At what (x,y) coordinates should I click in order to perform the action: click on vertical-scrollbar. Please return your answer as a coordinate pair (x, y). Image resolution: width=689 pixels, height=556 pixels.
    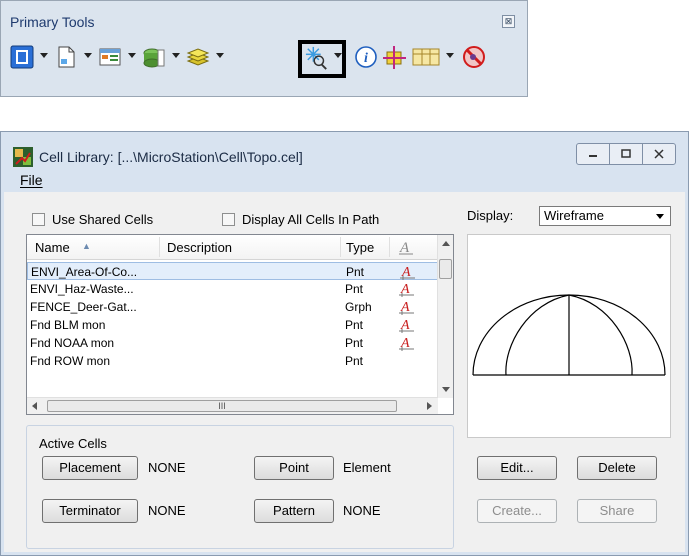
    Looking at the image, I should click on (445, 316).